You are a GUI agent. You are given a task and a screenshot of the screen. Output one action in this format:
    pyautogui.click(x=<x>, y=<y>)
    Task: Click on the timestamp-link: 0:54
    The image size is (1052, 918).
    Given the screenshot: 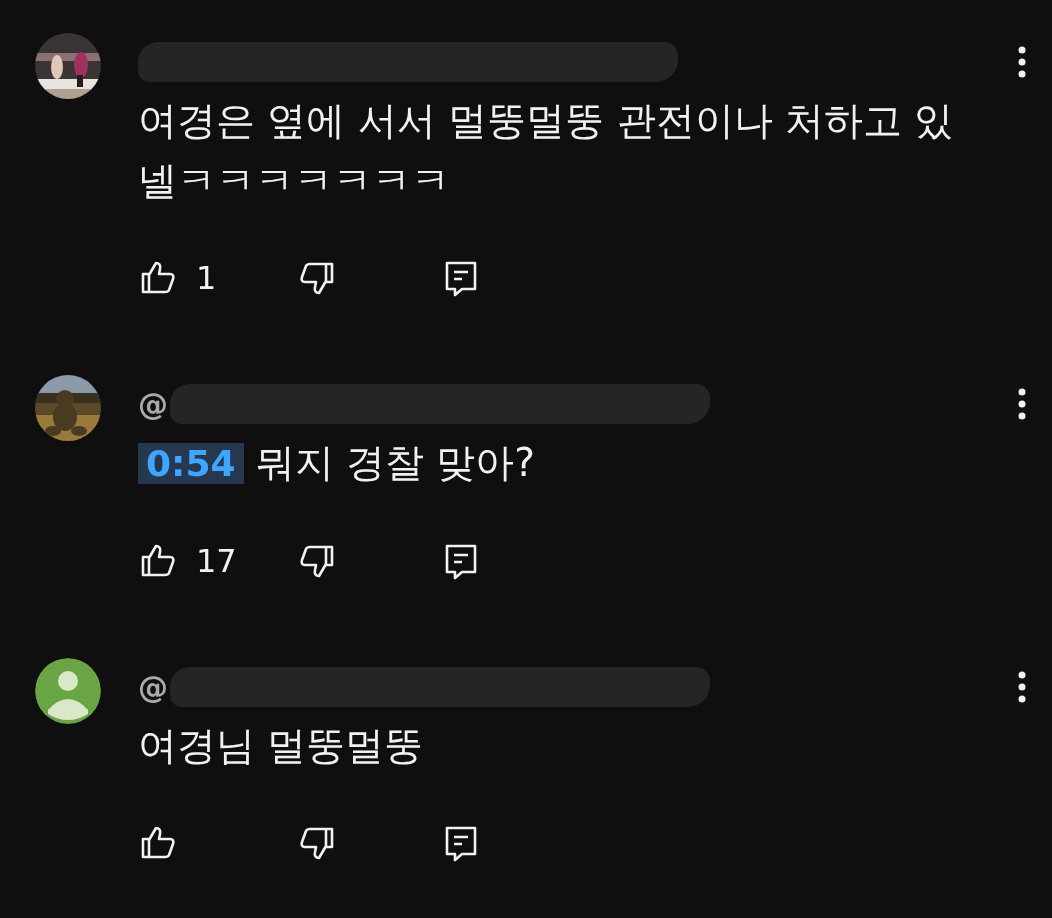 What is the action you would take?
    pyautogui.click(x=191, y=463)
    